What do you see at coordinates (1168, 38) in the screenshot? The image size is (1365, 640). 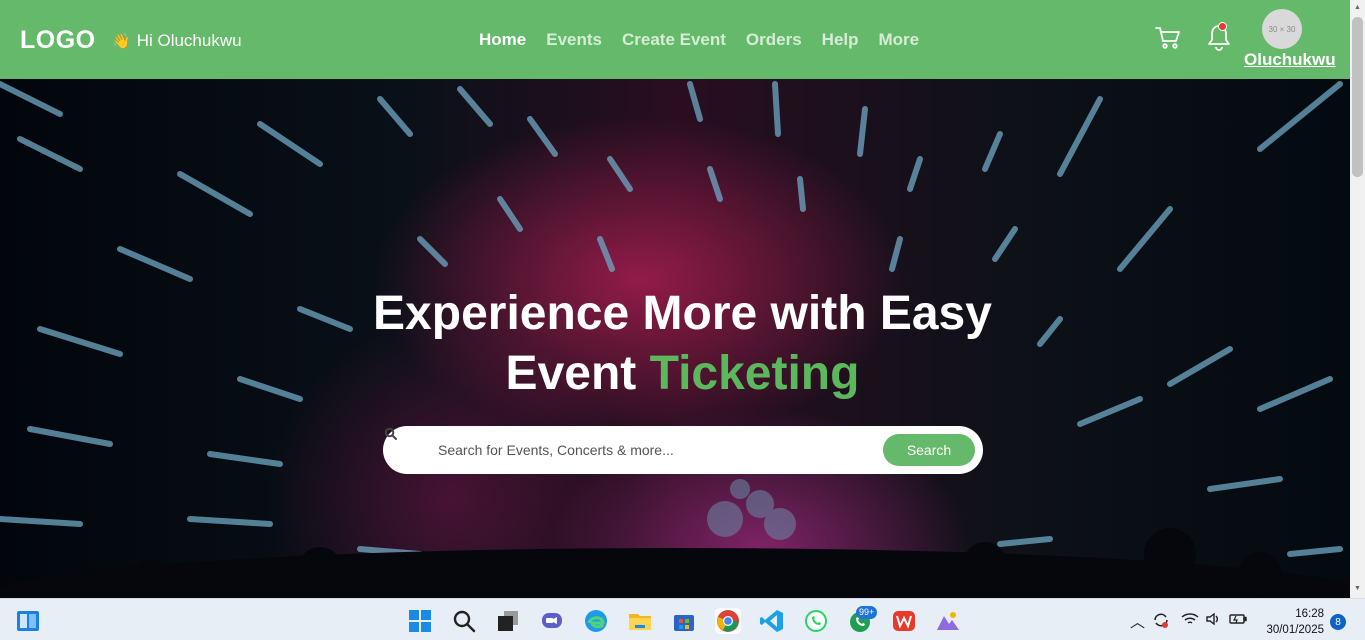 I see `shopping-cart-icon` at bounding box center [1168, 38].